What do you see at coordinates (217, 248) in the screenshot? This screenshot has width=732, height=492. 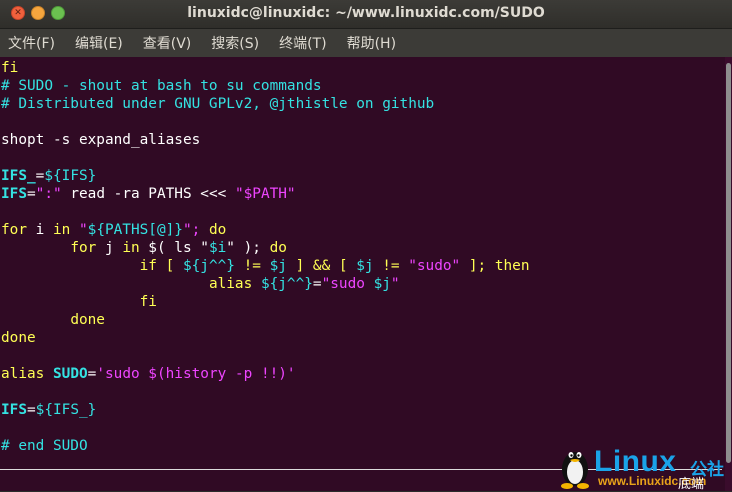 I see `variable: $i` at bounding box center [217, 248].